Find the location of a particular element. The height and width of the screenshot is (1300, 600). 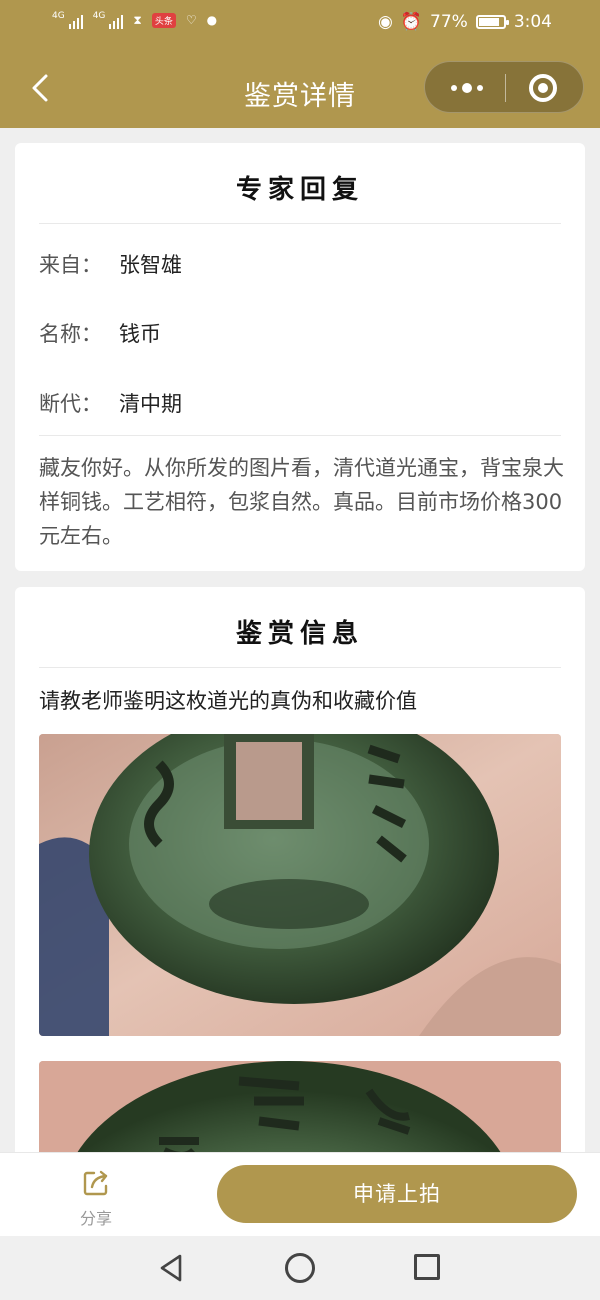

hourglass-icon: ⧗ is located at coordinates (137, 19).